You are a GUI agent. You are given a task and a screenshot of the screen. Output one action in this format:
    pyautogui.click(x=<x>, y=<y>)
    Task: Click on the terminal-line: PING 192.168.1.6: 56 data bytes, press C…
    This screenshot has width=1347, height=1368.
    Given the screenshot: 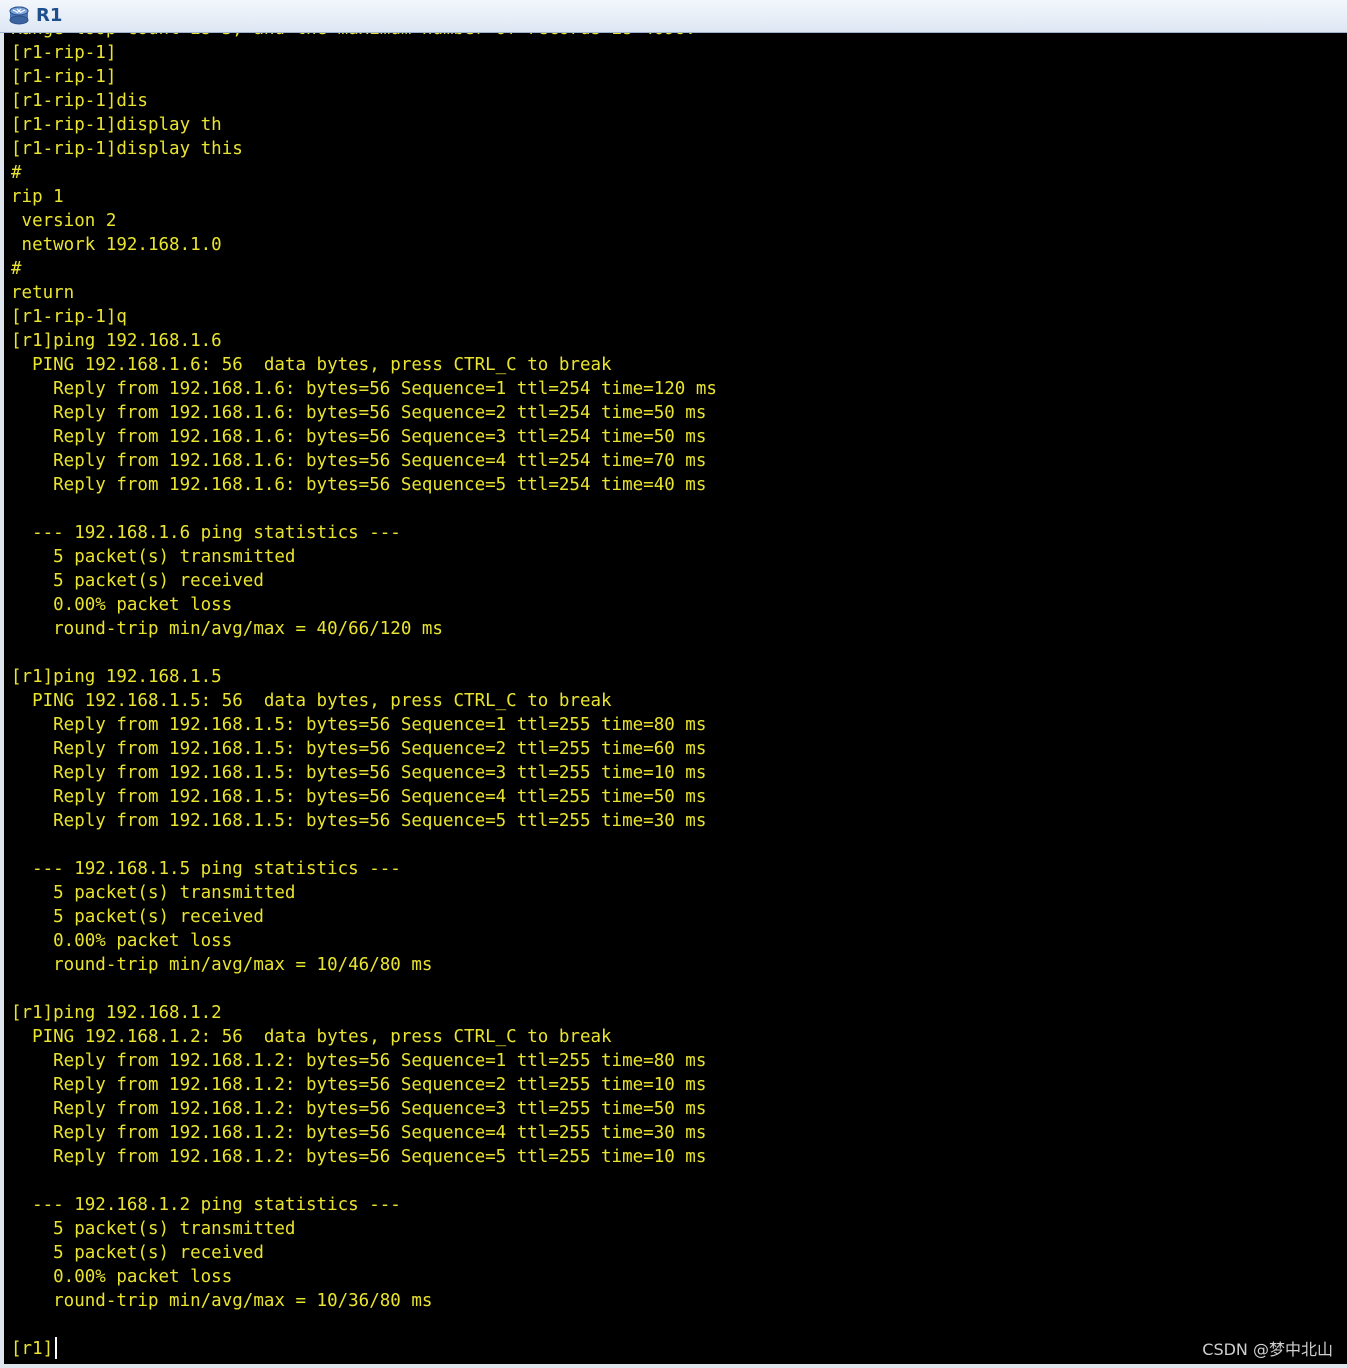 What is the action you would take?
    pyautogui.click(x=311, y=365)
    